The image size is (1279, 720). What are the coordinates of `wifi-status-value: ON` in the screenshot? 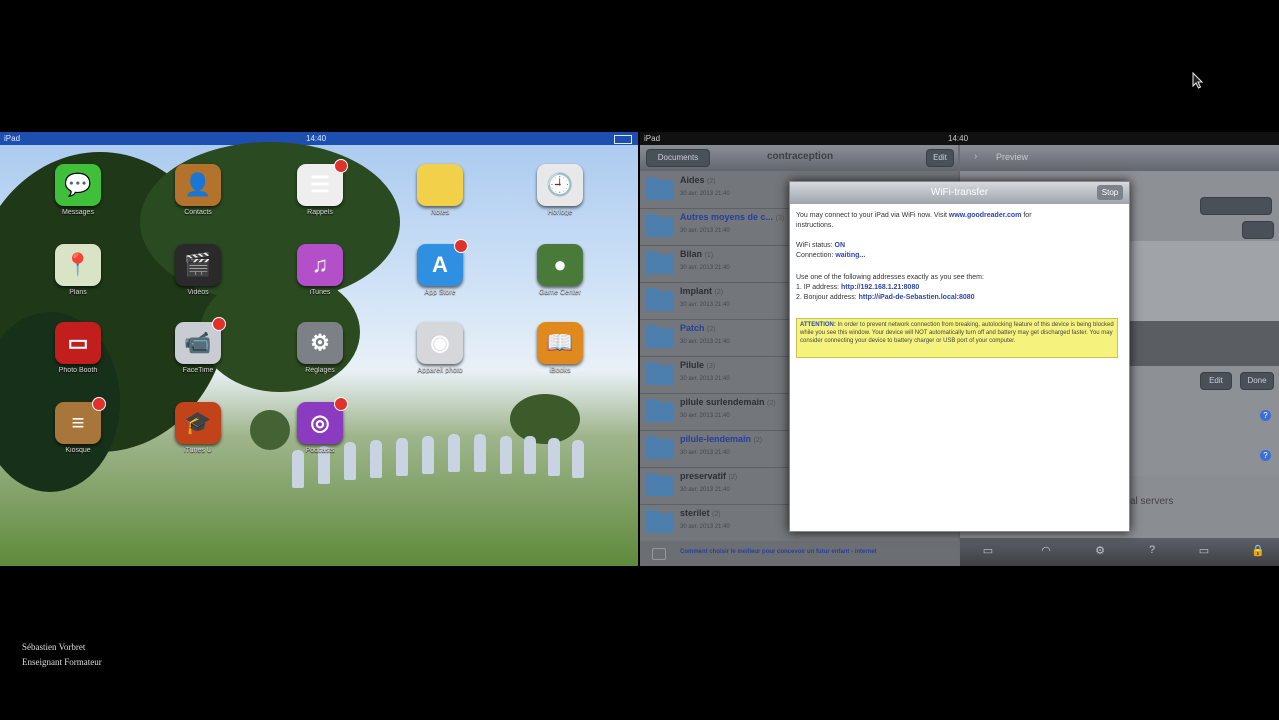 It's located at (840, 245).